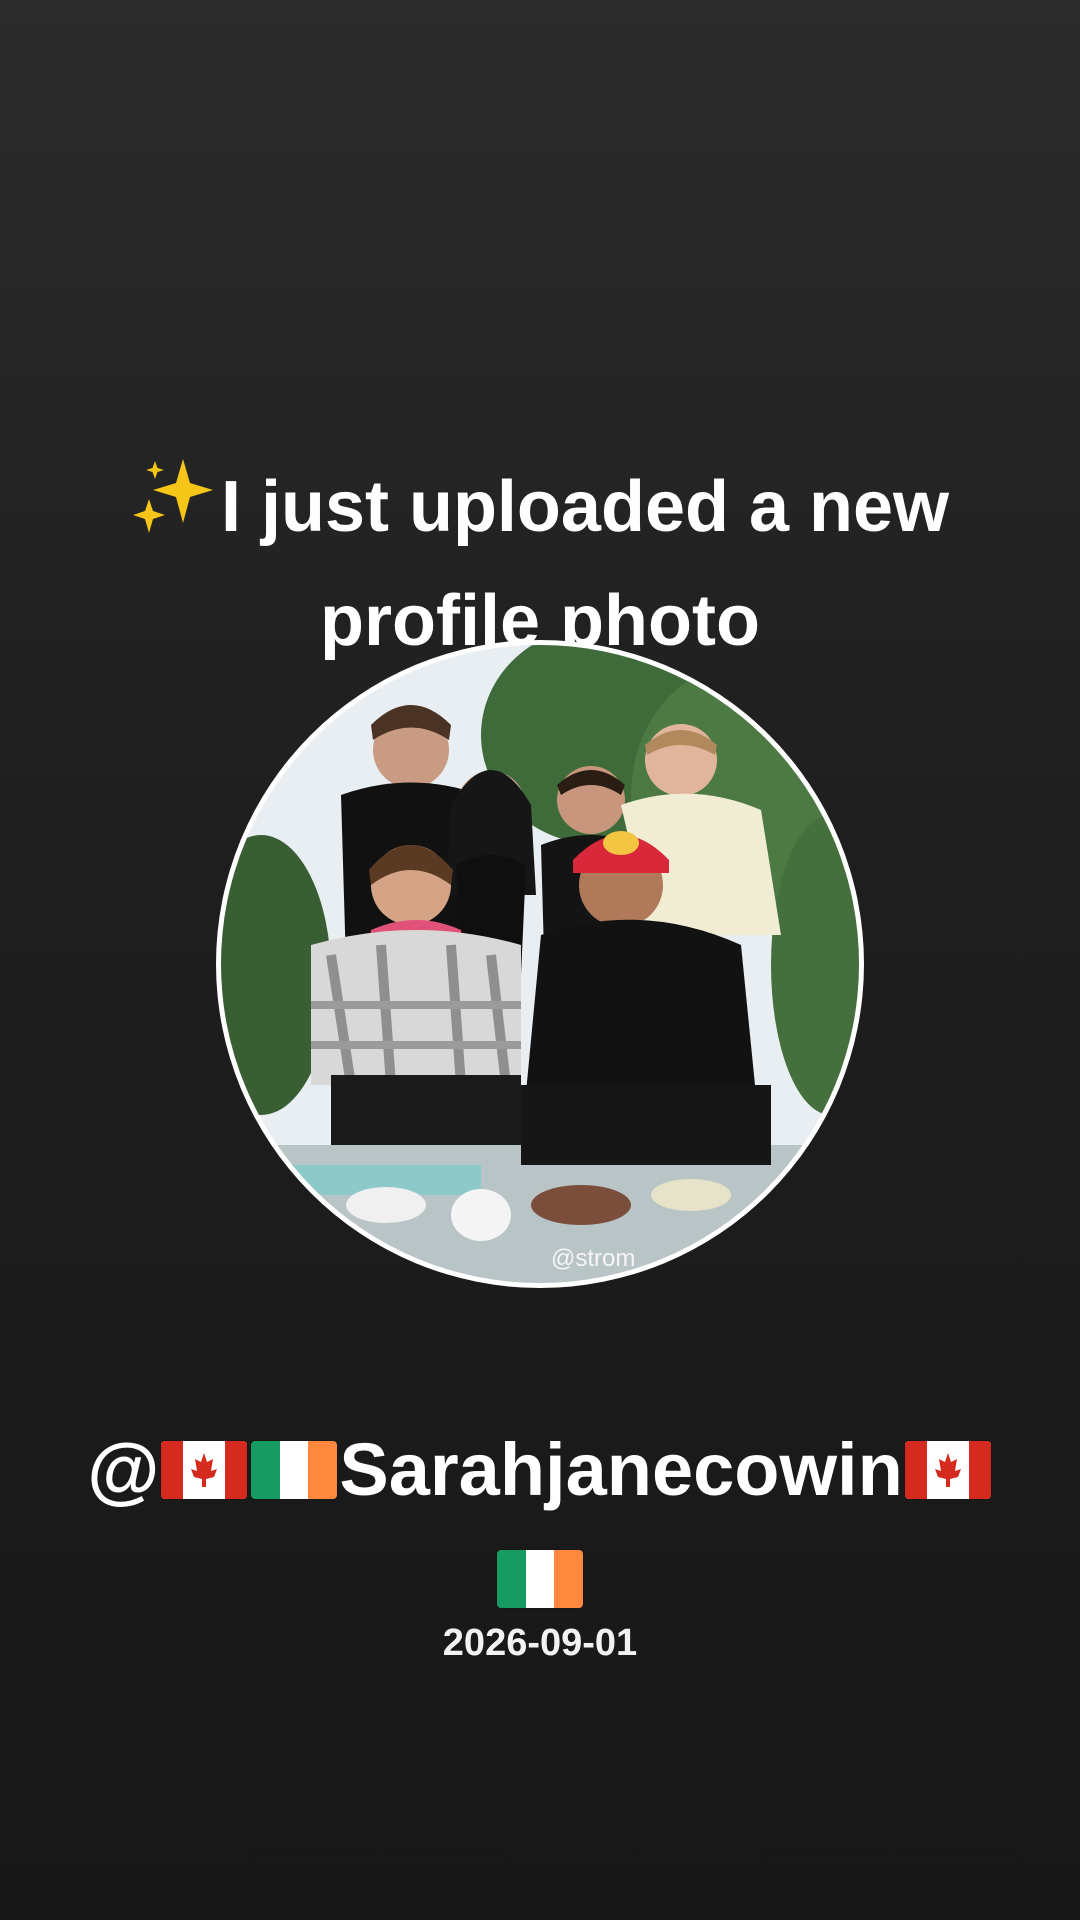 This screenshot has width=1080, height=1920. I want to click on headline-text: I just uploaded a new profile photo, so click(585, 564).